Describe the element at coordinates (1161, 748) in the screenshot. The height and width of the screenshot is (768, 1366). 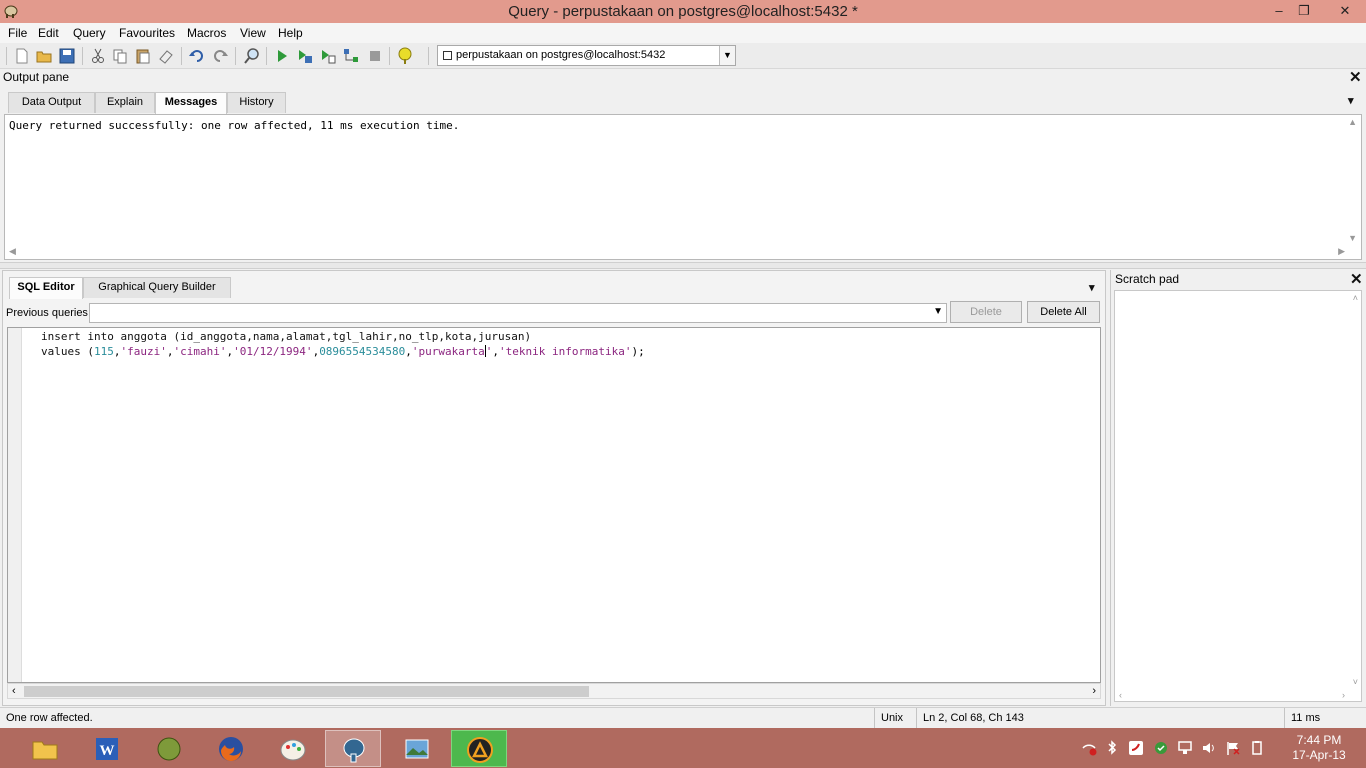
I see `security-check-icon` at that location.